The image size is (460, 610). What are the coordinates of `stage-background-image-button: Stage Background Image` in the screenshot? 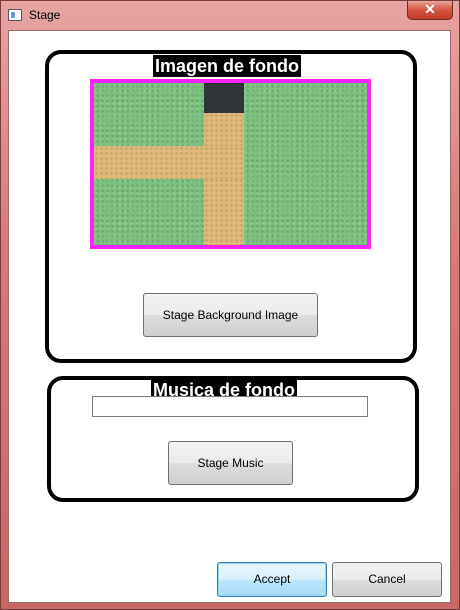 It's located at (230, 315).